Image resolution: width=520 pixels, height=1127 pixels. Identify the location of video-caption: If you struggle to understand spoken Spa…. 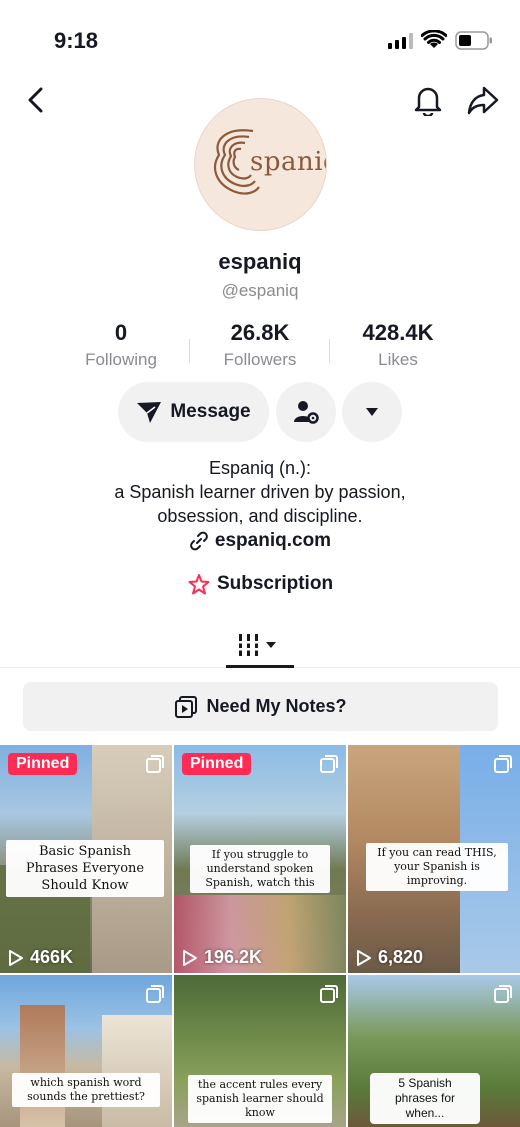
(260, 869).